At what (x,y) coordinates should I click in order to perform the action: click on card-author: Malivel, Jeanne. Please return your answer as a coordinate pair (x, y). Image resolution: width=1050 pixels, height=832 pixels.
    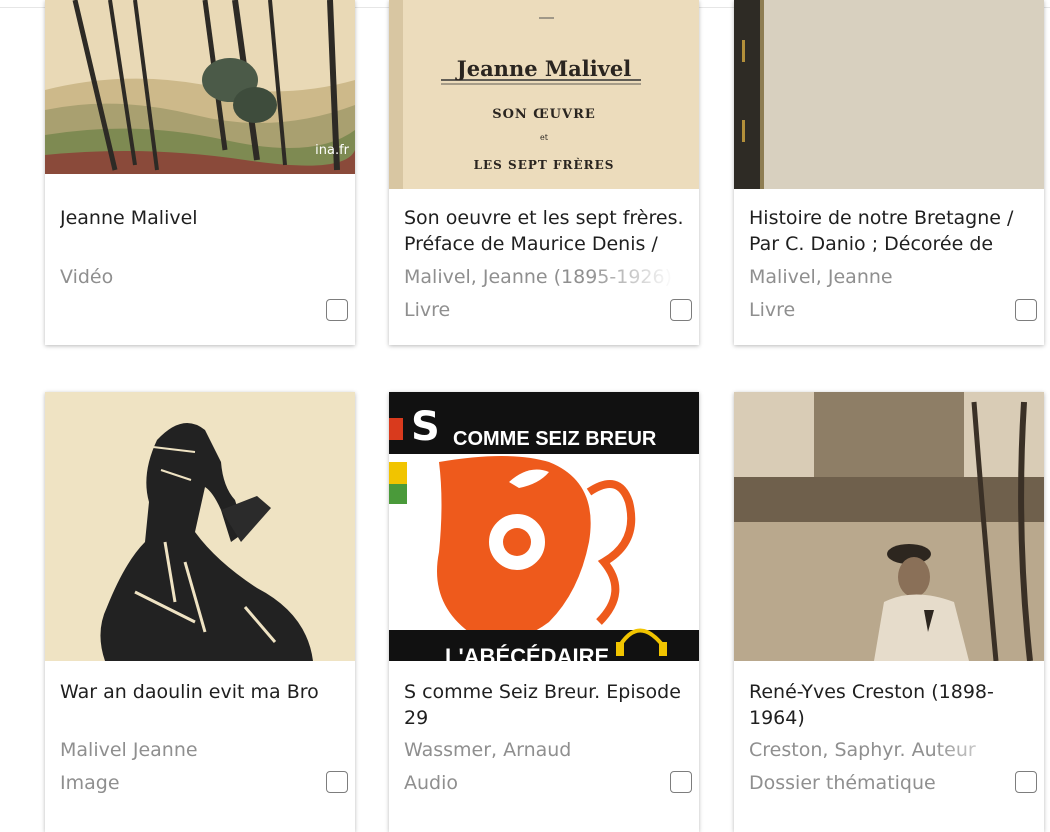
    Looking at the image, I should click on (821, 277).